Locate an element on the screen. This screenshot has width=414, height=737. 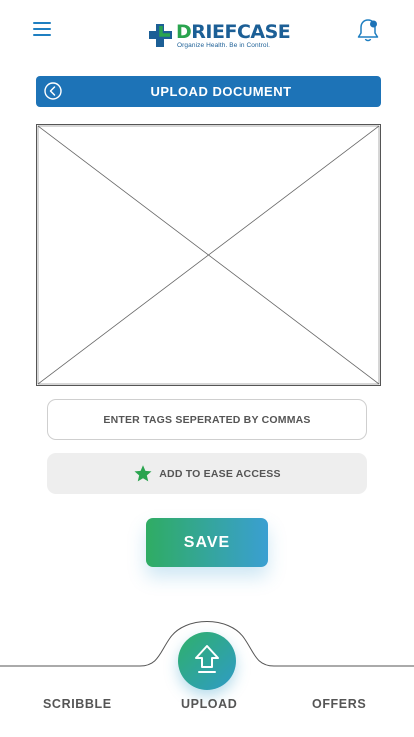
medical-cross-logo-icon is located at coordinates (160, 35).